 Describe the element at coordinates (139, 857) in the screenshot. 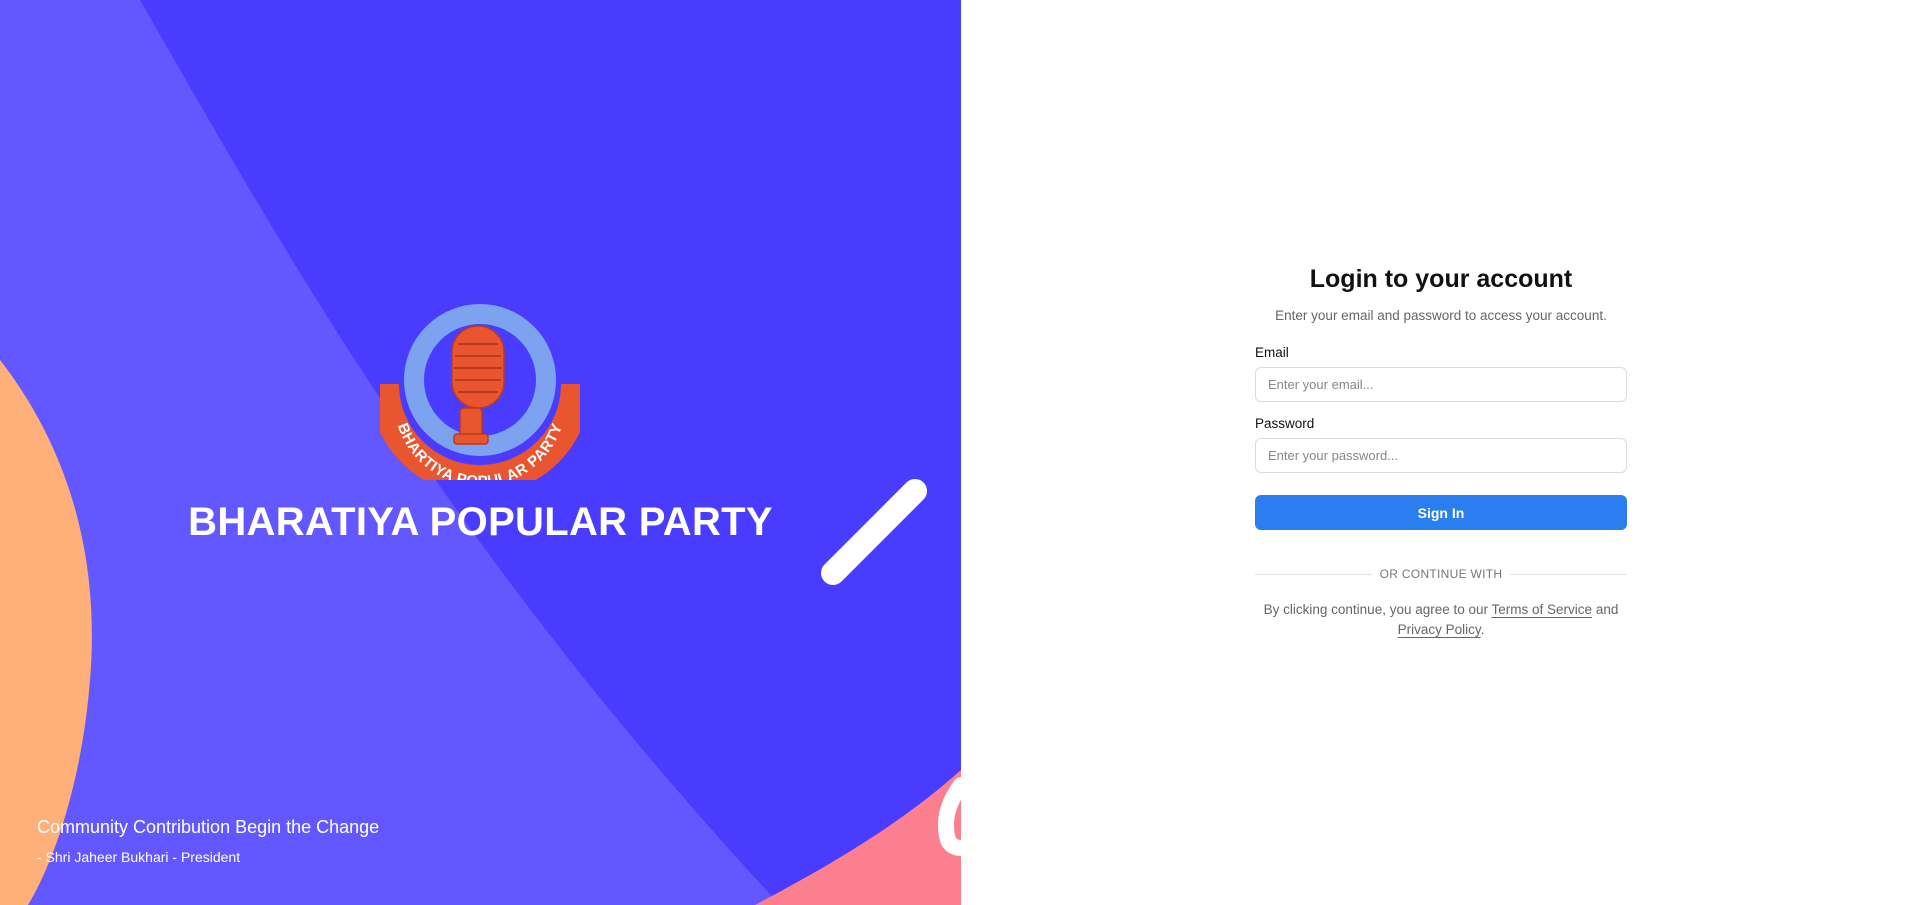

I see `hero-quote-author: - Shri Jaheer Bukhari - President` at that location.